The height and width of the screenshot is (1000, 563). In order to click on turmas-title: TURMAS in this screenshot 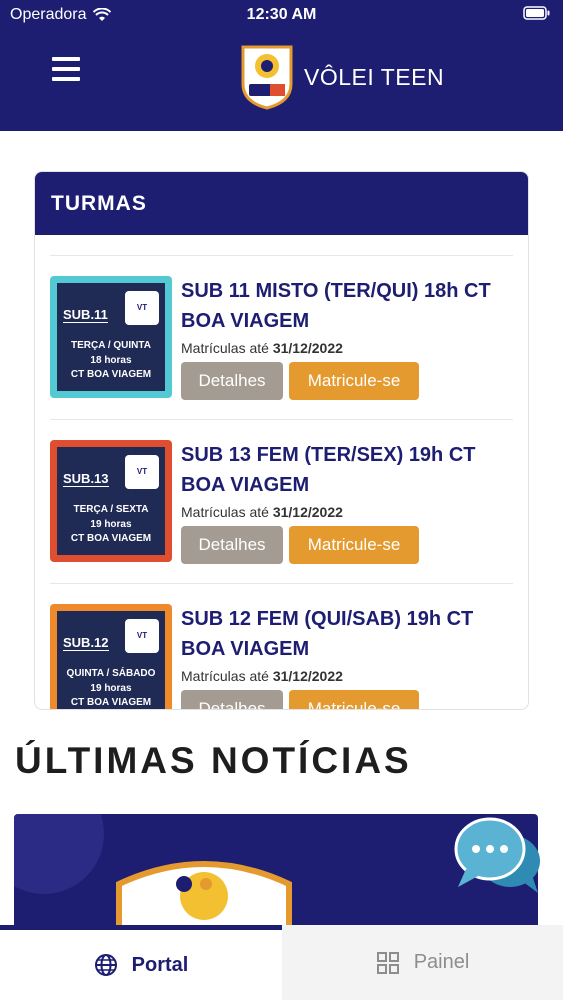, I will do `click(281, 203)`.